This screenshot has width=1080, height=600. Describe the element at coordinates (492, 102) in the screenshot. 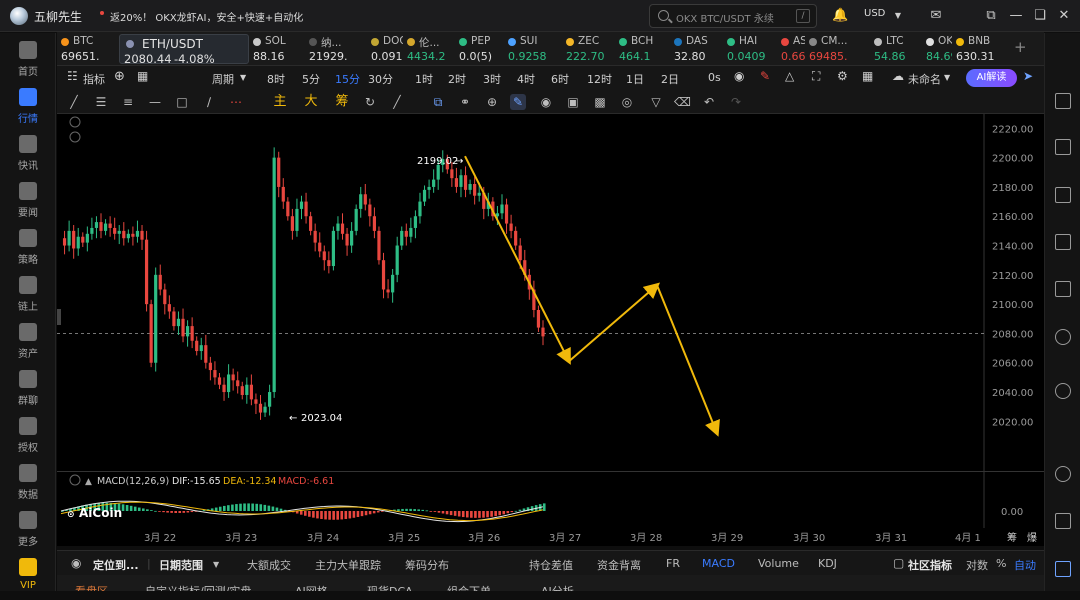

I see `zoom-icon: ⊕` at that location.